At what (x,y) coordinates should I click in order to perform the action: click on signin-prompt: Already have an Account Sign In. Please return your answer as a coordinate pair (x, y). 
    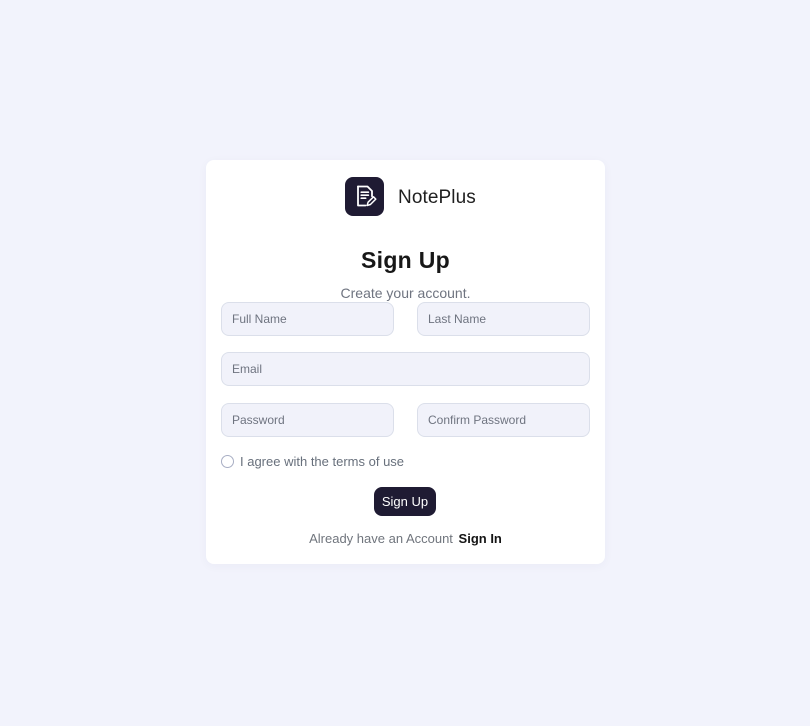
    Looking at the image, I should click on (405, 538).